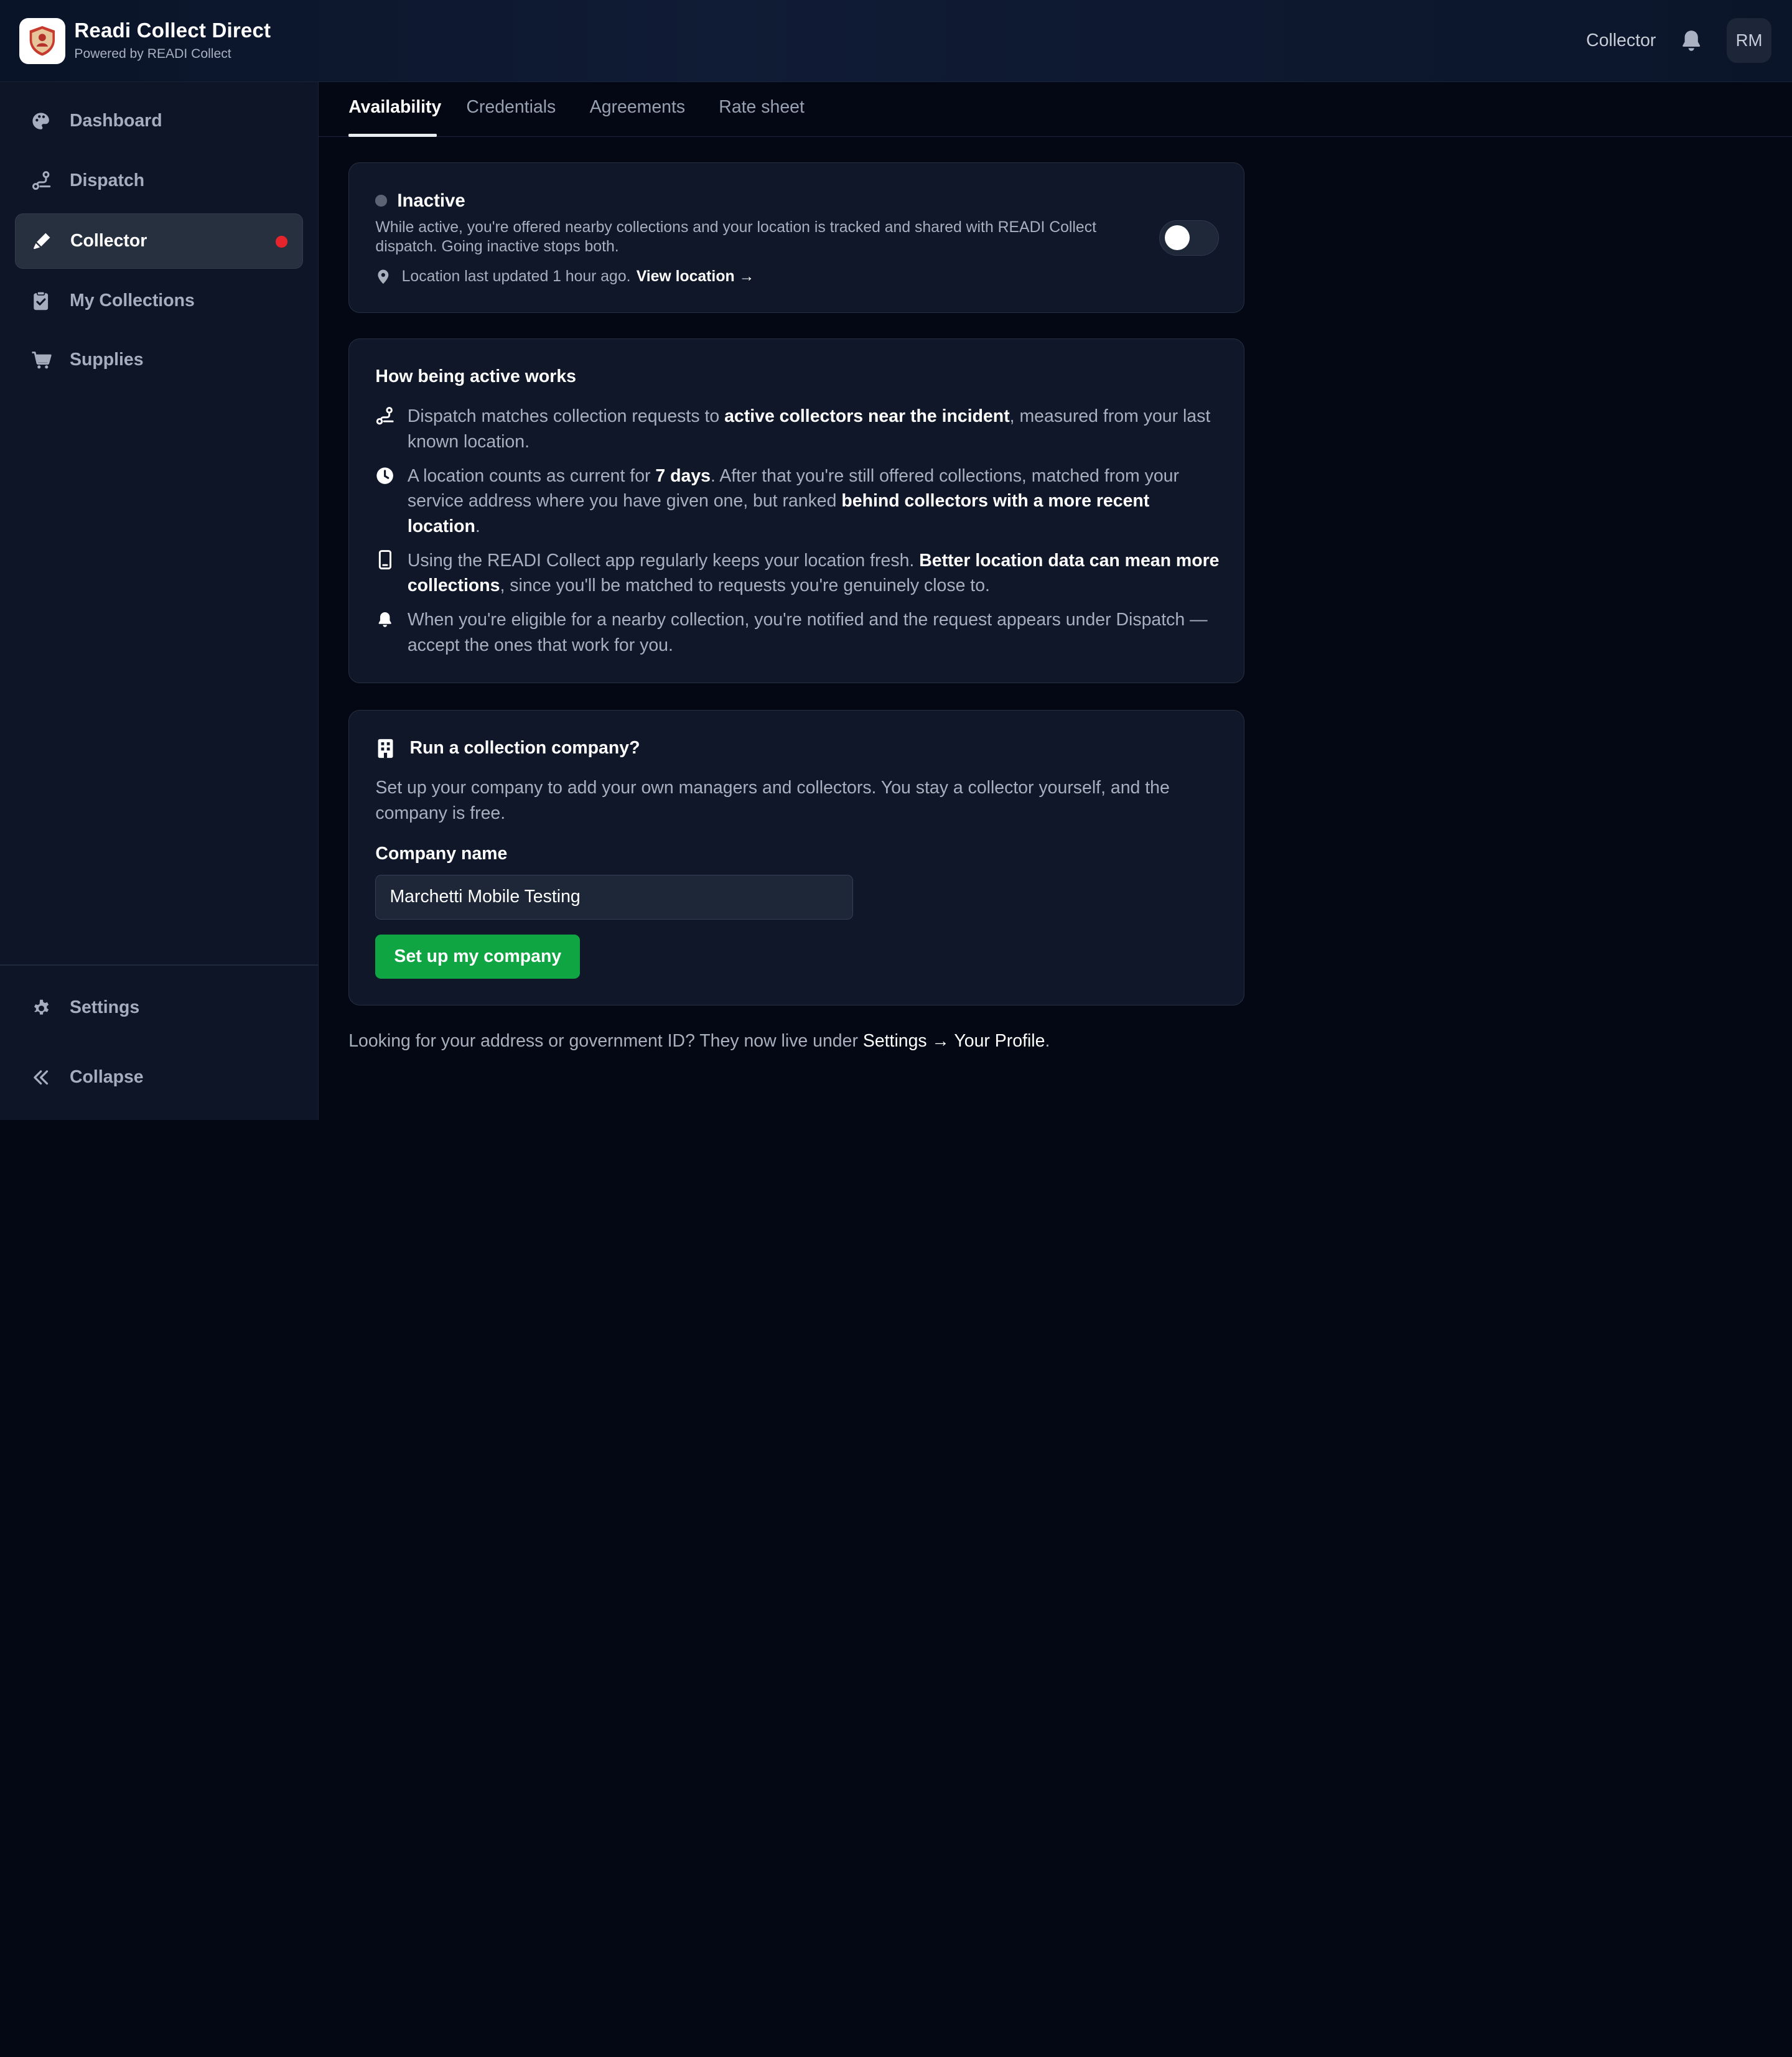 The width and height of the screenshot is (1792, 2057). Describe the element at coordinates (614, 897) in the screenshot. I see `company-name-input` at that location.